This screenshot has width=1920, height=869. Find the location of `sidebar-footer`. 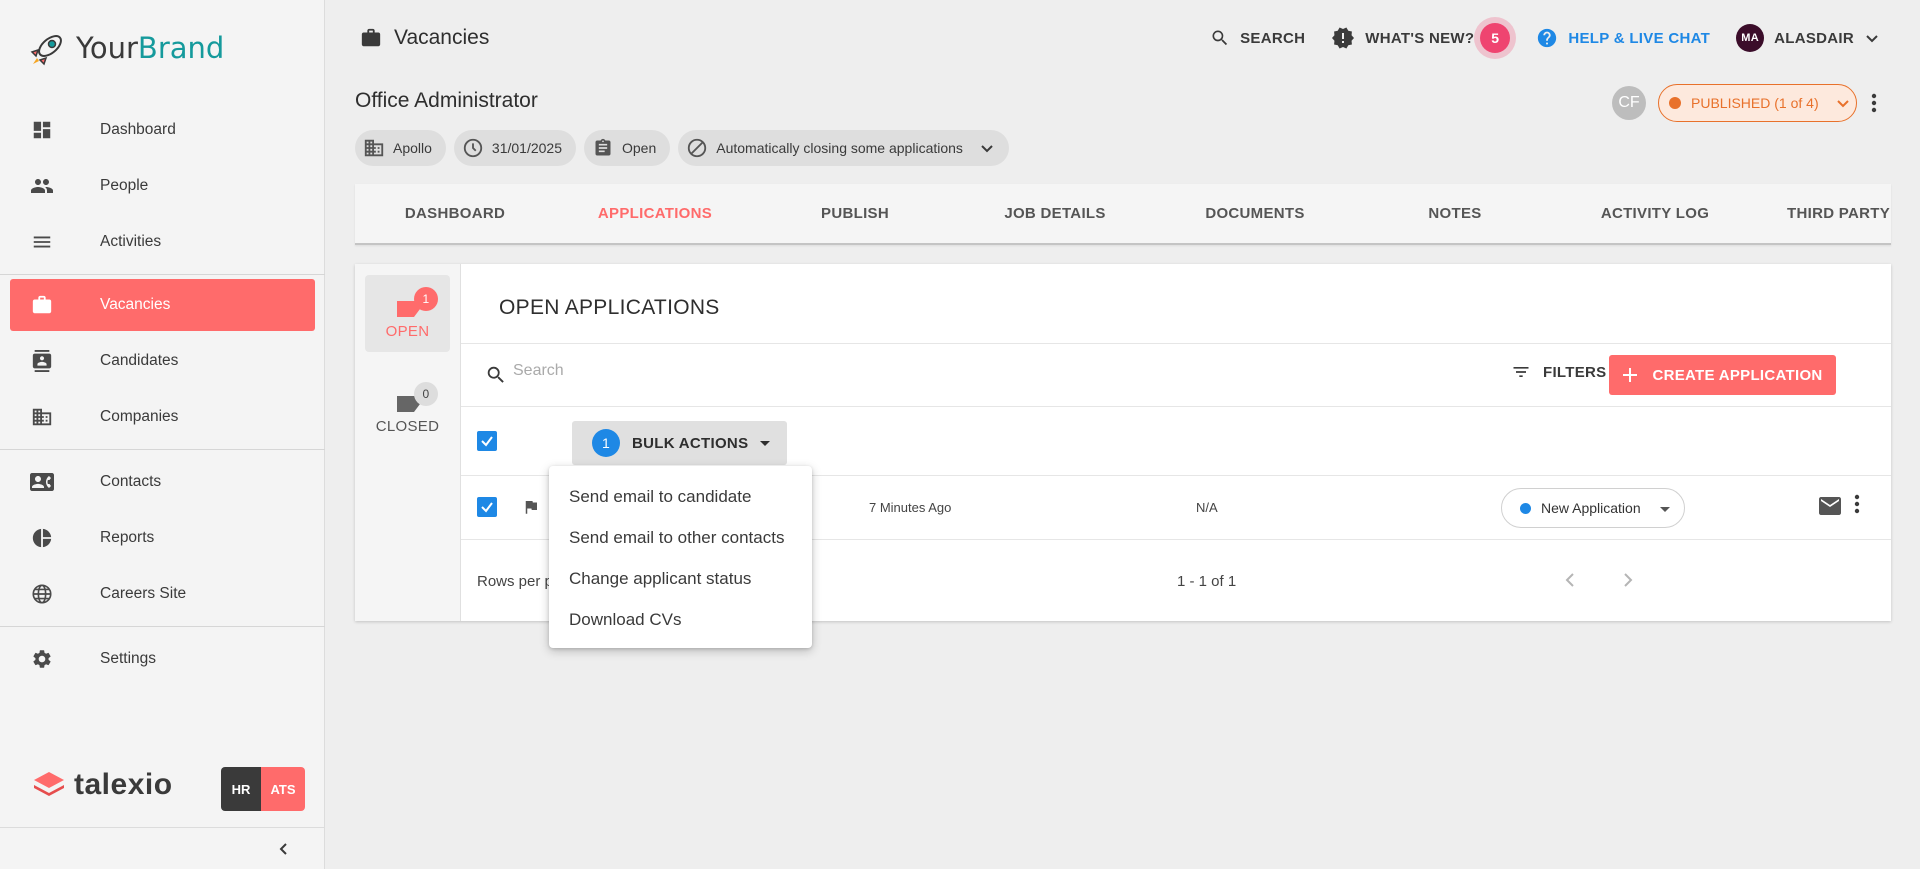

sidebar-footer is located at coordinates (162, 848).